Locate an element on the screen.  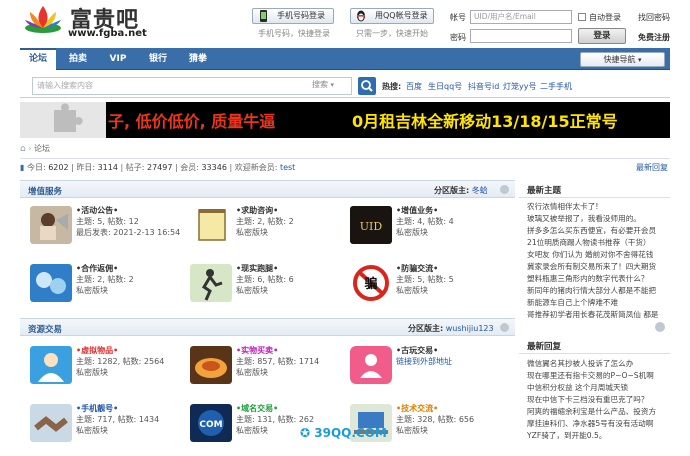
latest-reply-link: 最新回复 is located at coordinates (652, 167).